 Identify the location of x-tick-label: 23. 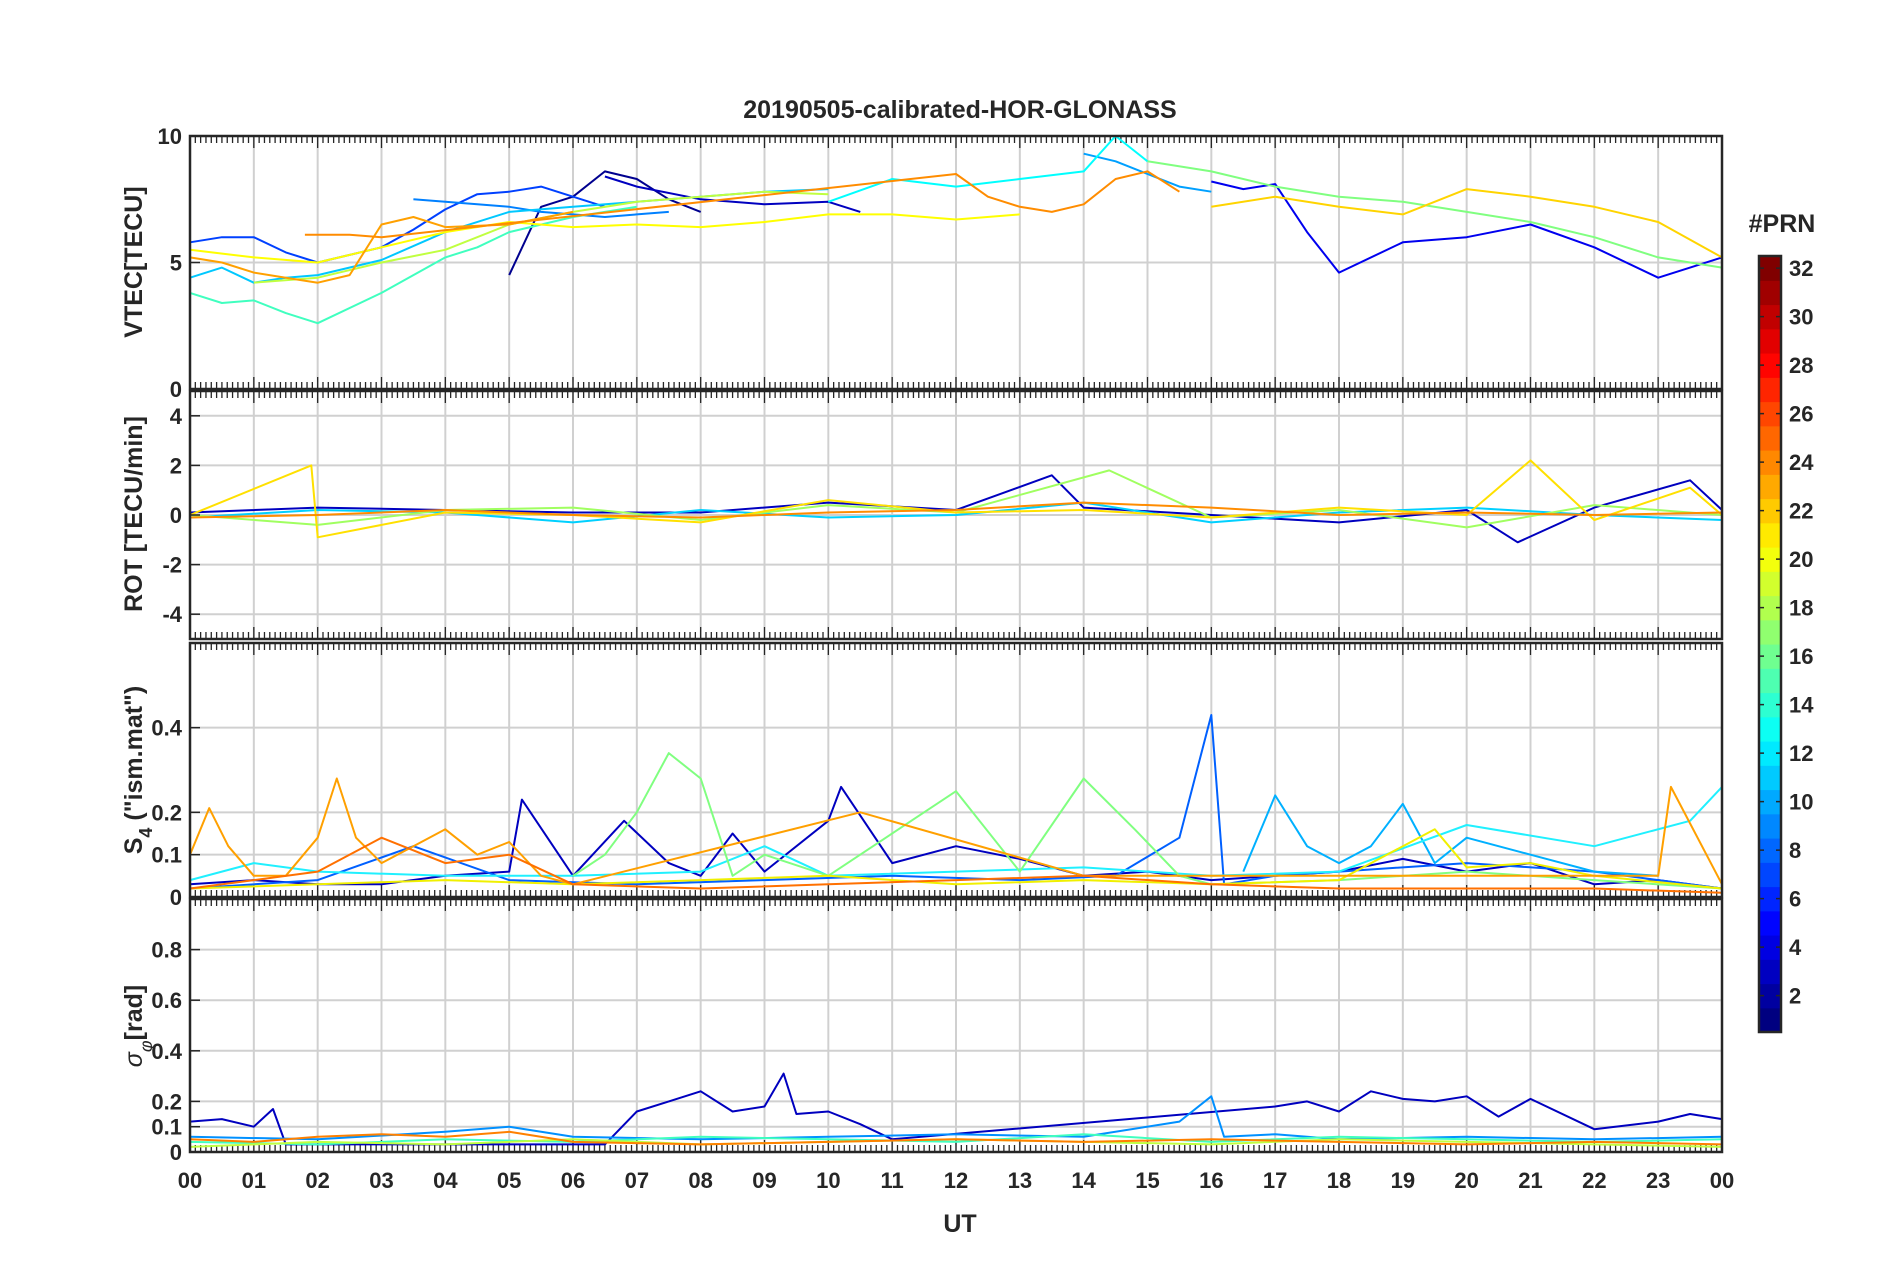
(1658, 1180).